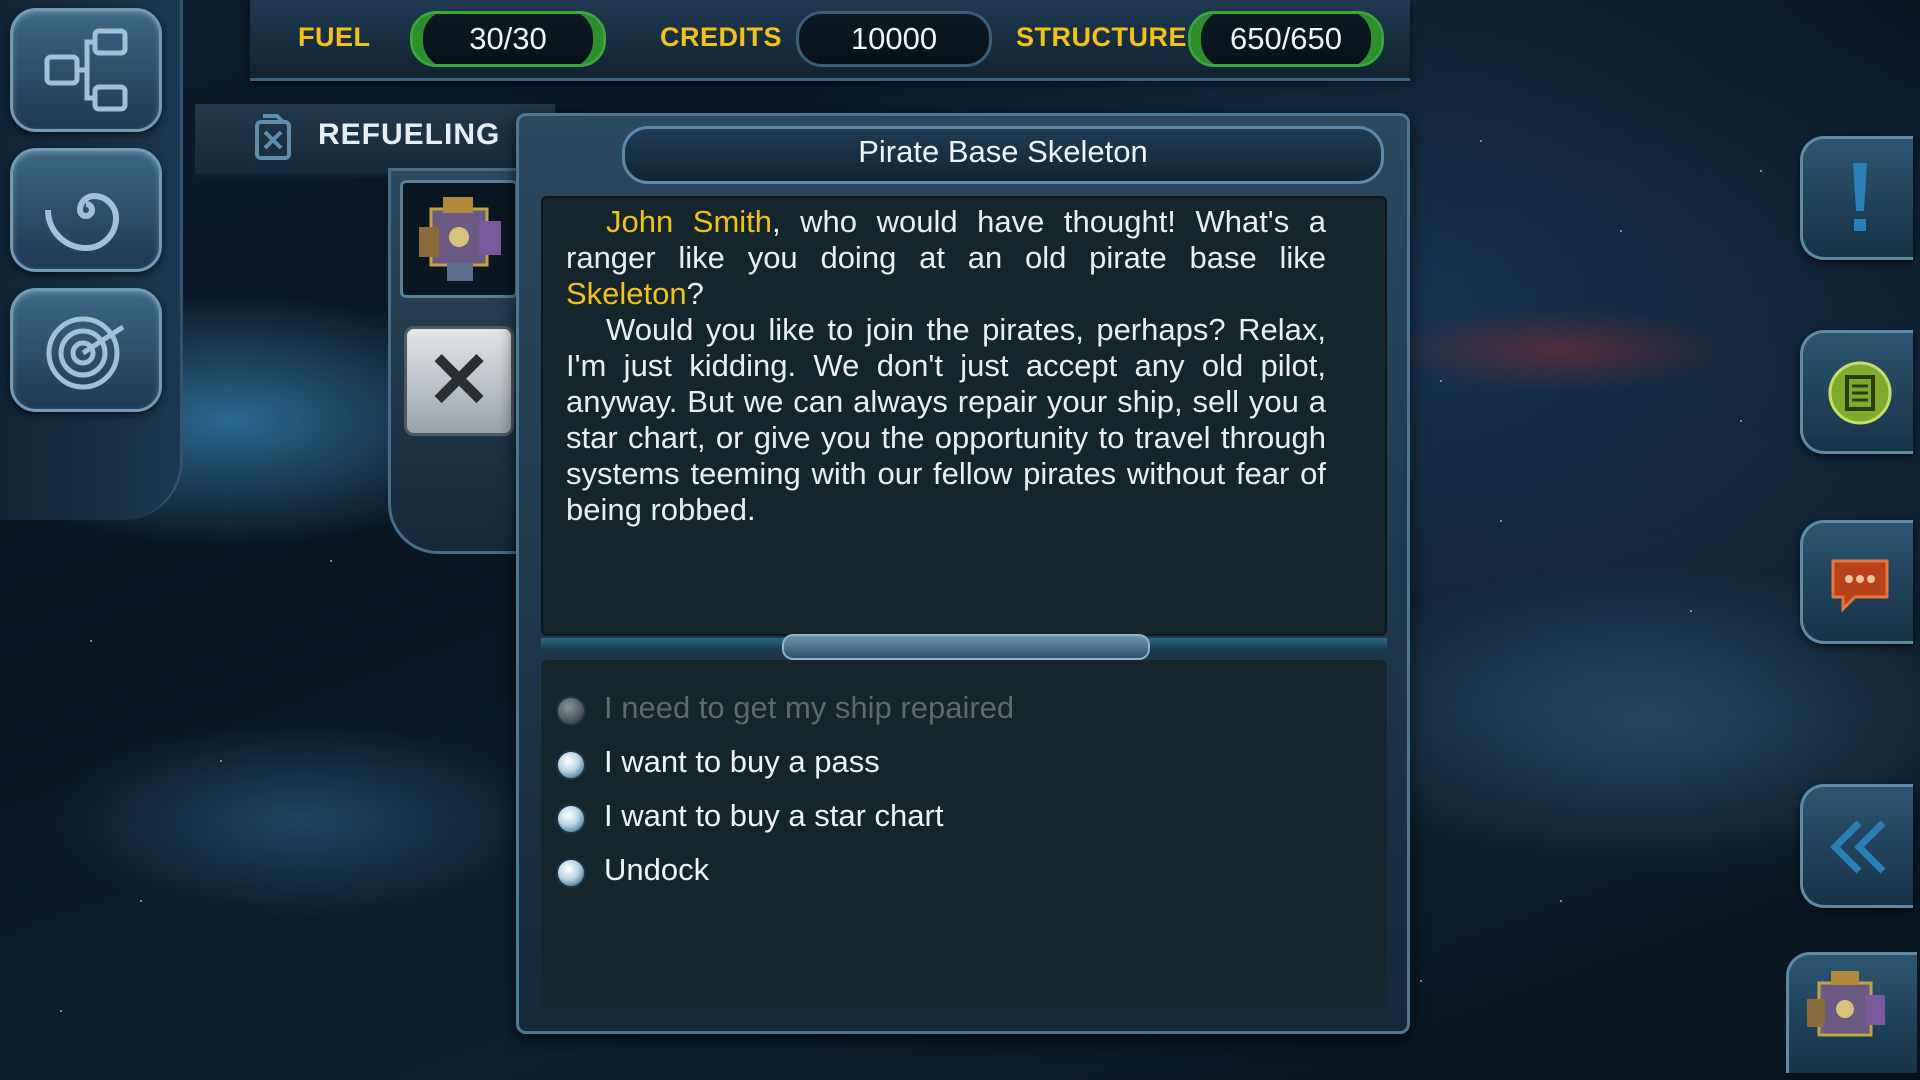  What do you see at coordinates (1860, 586) in the screenshot?
I see `chat-icon` at bounding box center [1860, 586].